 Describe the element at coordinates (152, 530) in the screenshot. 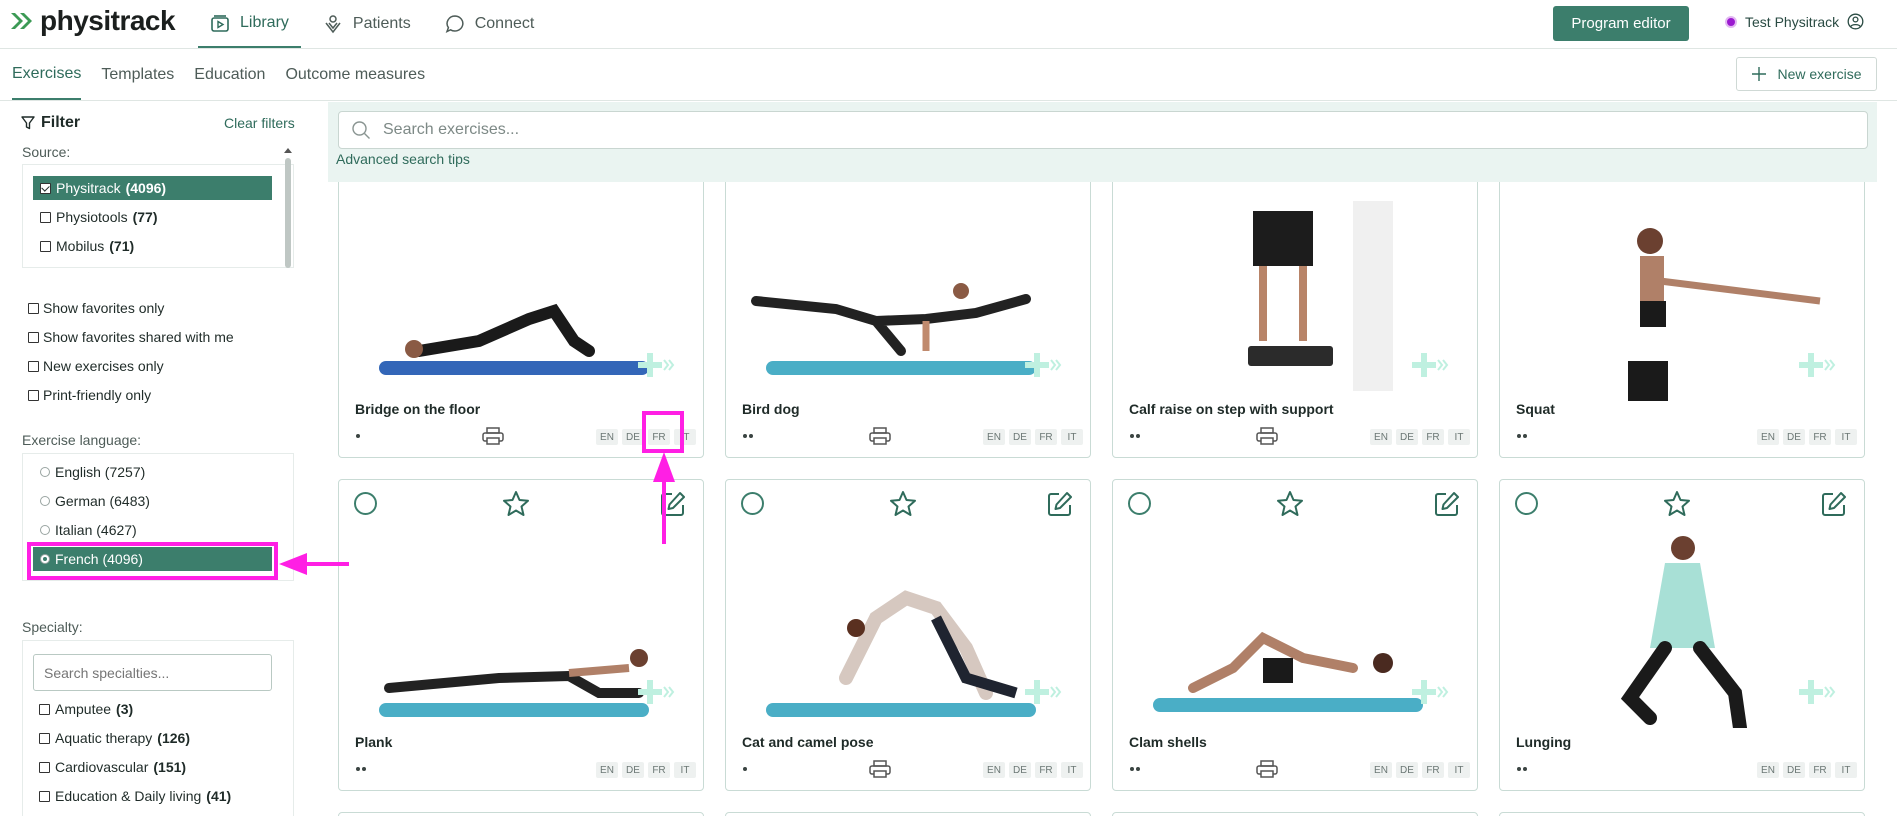

I see `language-italian: Italian (4627)` at that location.